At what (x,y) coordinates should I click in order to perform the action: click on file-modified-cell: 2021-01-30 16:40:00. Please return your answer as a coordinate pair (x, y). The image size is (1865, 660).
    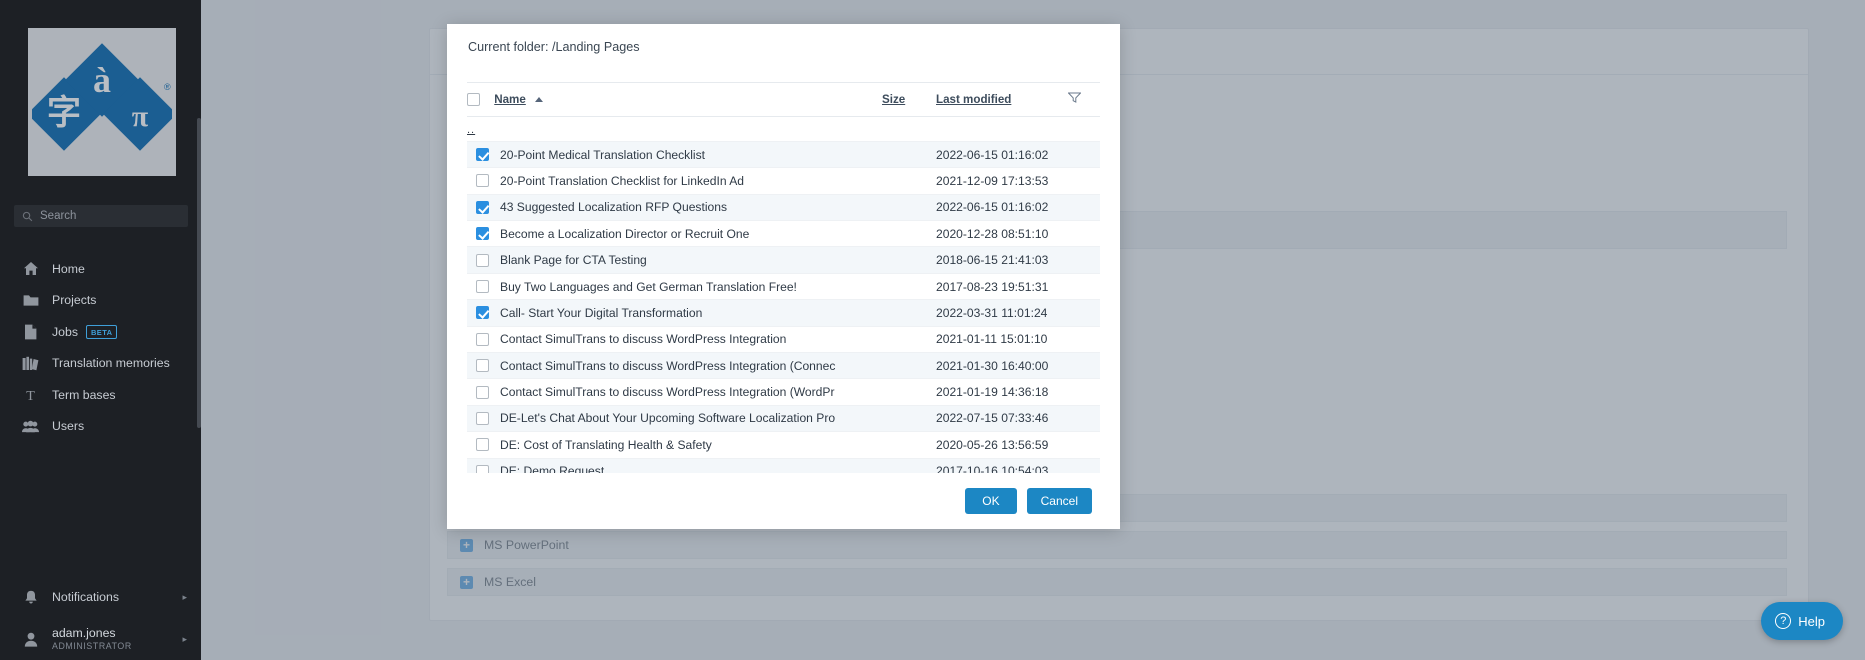
    Looking at the image, I should click on (1002, 366).